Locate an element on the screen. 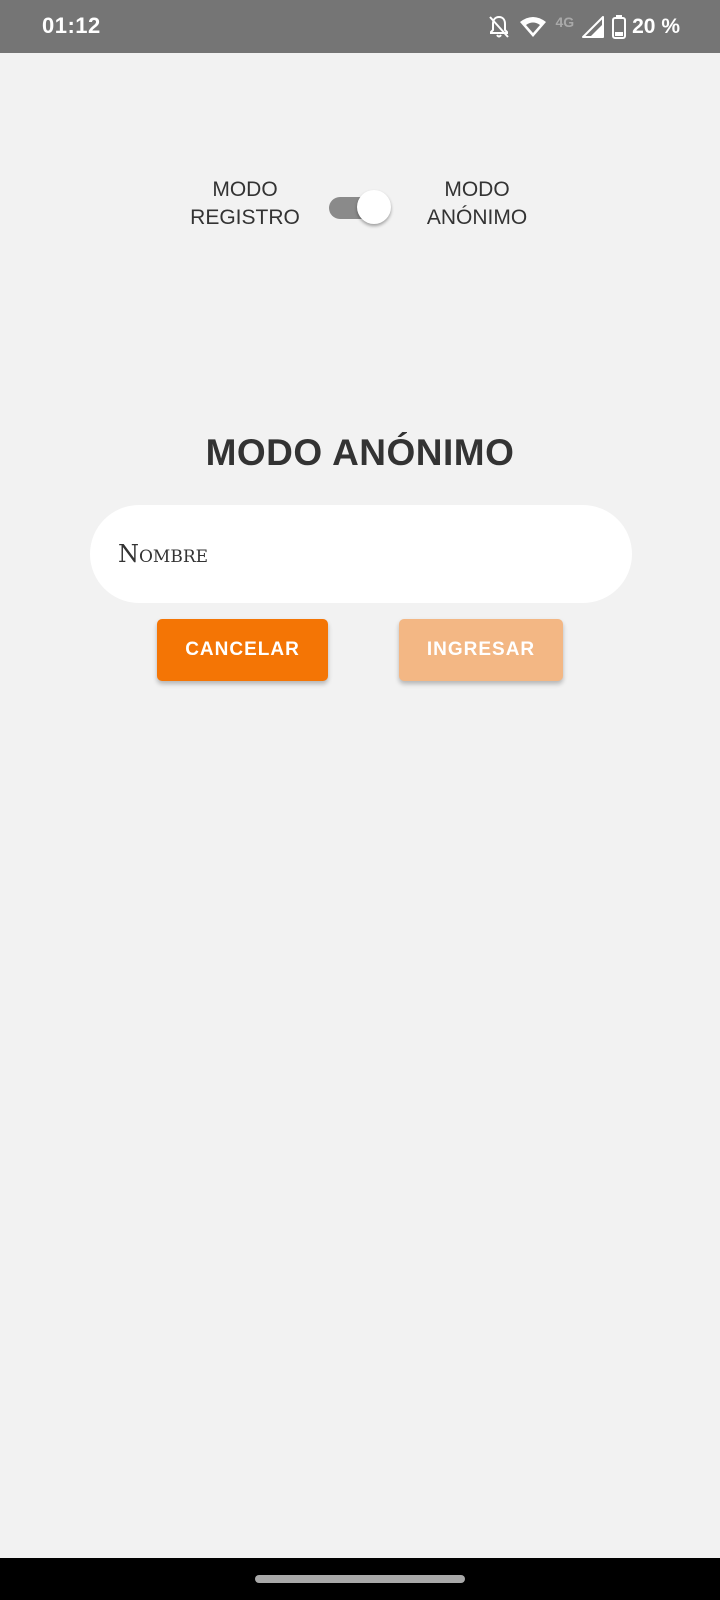  name-input is located at coordinates (358, 559).